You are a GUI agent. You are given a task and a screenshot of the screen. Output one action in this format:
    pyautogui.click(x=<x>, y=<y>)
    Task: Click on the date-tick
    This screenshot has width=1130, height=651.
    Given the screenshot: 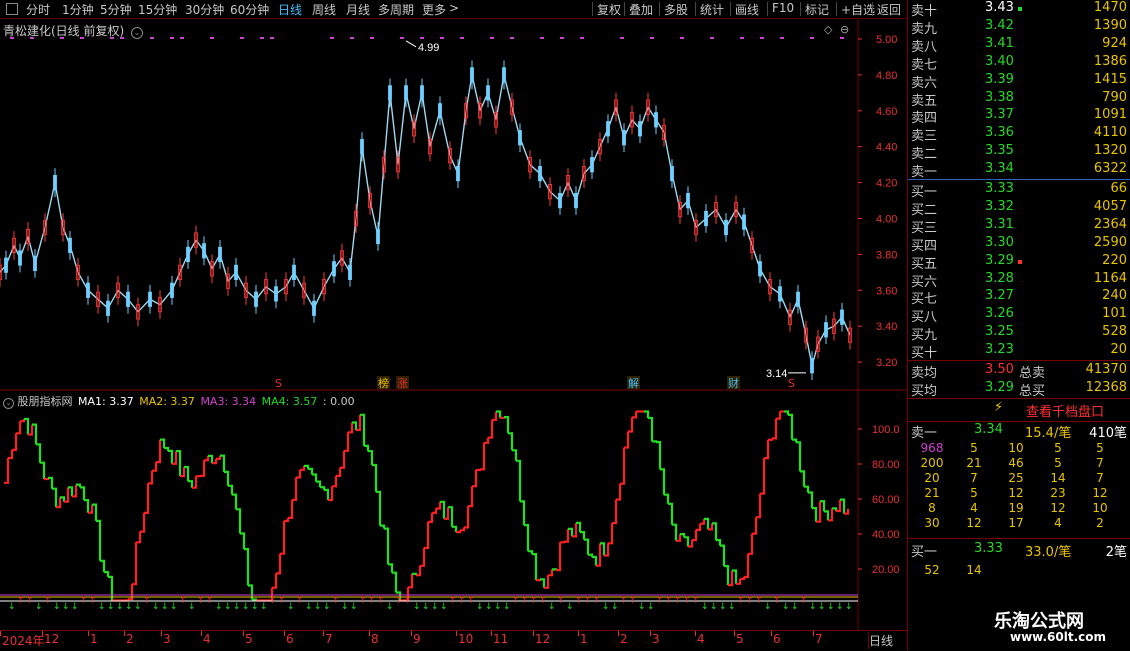 What is the action you would take?
    pyautogui.click(x=369, y=633)
    